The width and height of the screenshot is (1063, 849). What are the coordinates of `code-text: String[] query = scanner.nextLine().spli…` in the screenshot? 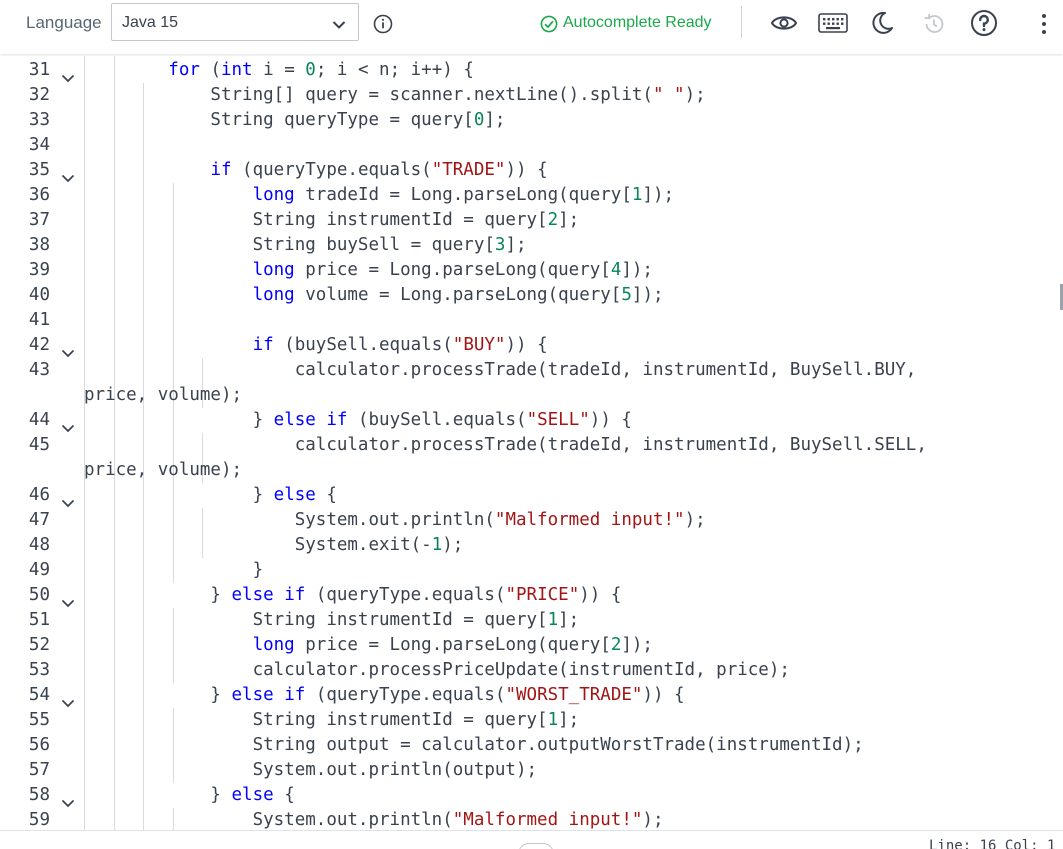 It's located at (395, 95).